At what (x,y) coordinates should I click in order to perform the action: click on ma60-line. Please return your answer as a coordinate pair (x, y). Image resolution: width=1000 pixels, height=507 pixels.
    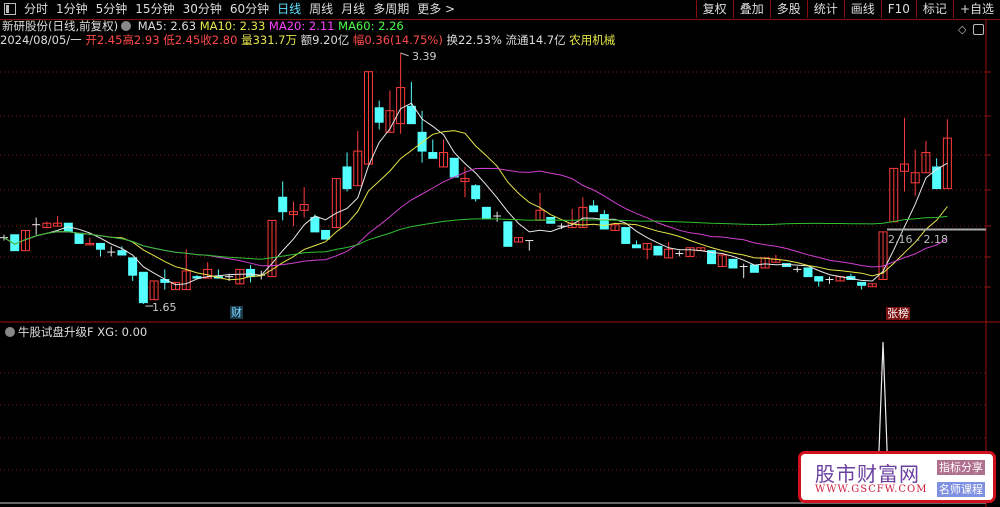
    Looking at the image, I should click on (475, 237).